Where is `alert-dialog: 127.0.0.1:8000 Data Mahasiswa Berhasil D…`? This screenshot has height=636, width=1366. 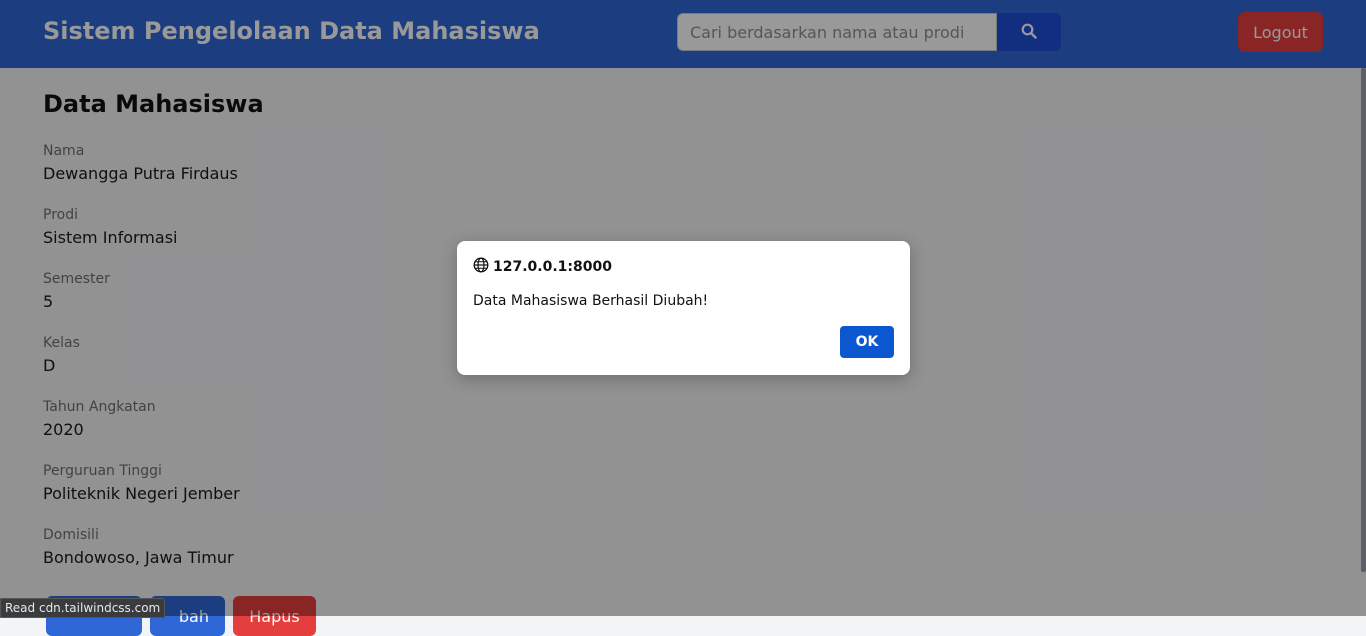 alert-dialog: 127.0.0.1:8000 Data Mahasiswa Berhasil D… is located at coordinates (683, 308).